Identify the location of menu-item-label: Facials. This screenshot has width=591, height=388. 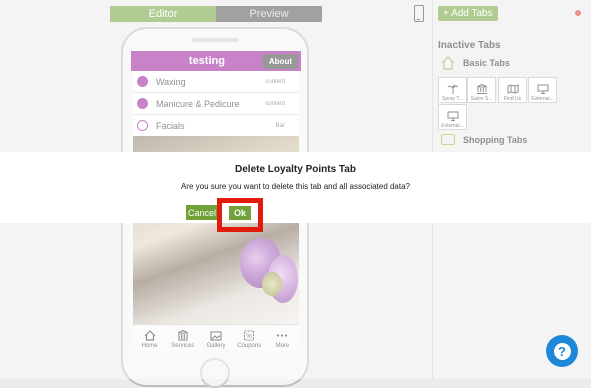
(170, 125).